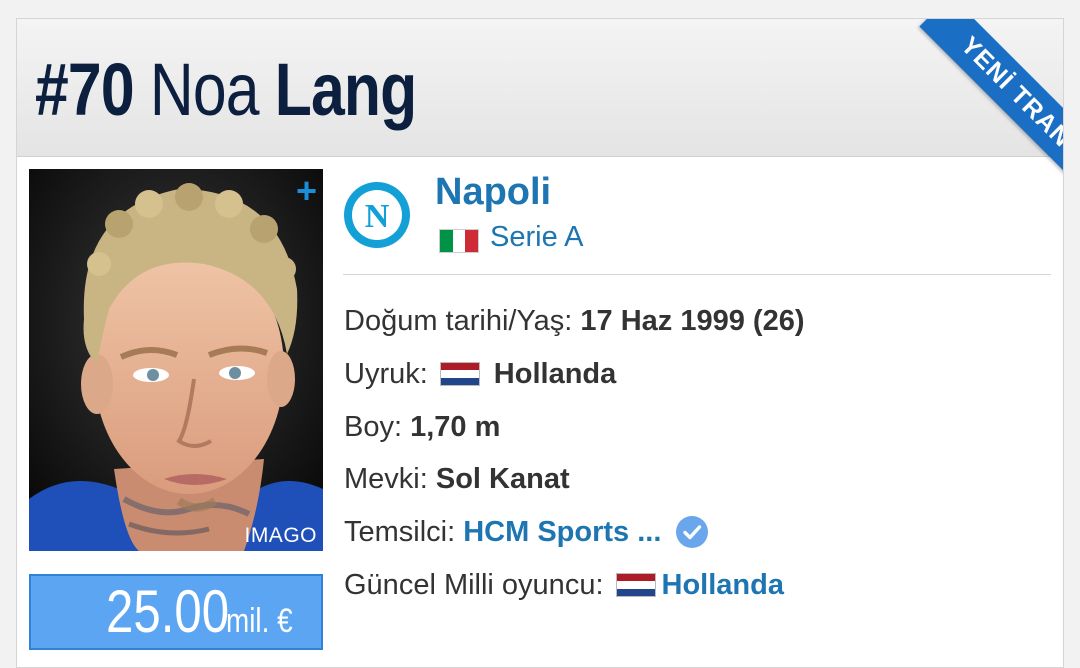 The height and width of the screenshot is (668, 1080). What do you see at coordinates (493, 192) in the screenshot?
I see `club-name-link: Napoli` at bounding box center [493, 192].